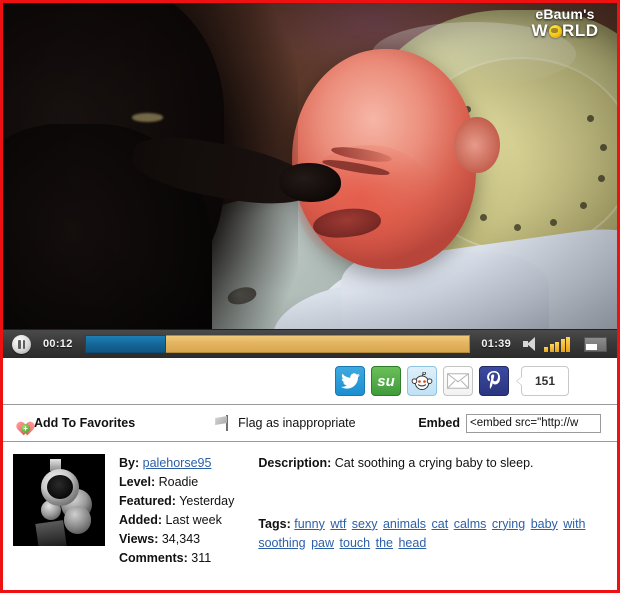 Image resolution: width=620 pixels, height=593 pixels. Describe the element at coordinates (440, 524) in the screenshot. I see `tag-link: cat` at that location.